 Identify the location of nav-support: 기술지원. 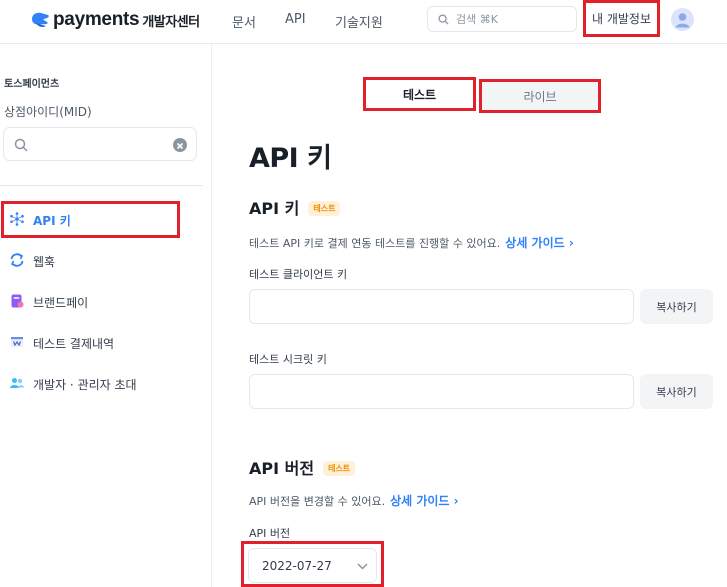
(359, 21).